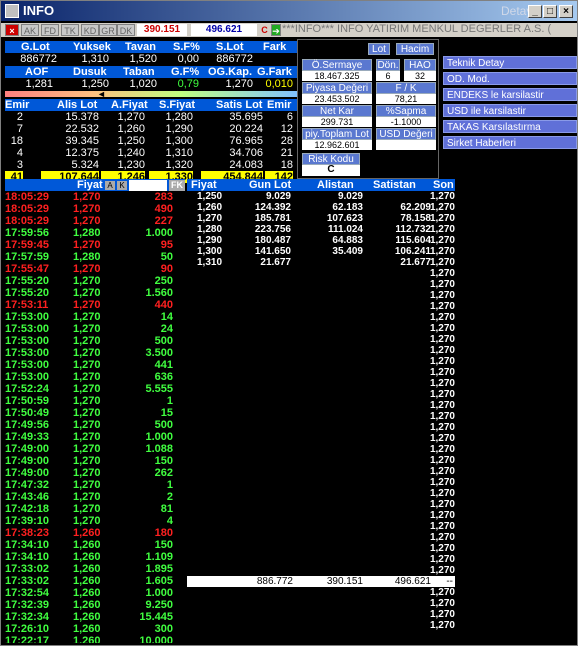 This screenshot has height=646, width=578. I want to click on takas-compare-button: TAKAS Karsılastırma, so click(510, 126).